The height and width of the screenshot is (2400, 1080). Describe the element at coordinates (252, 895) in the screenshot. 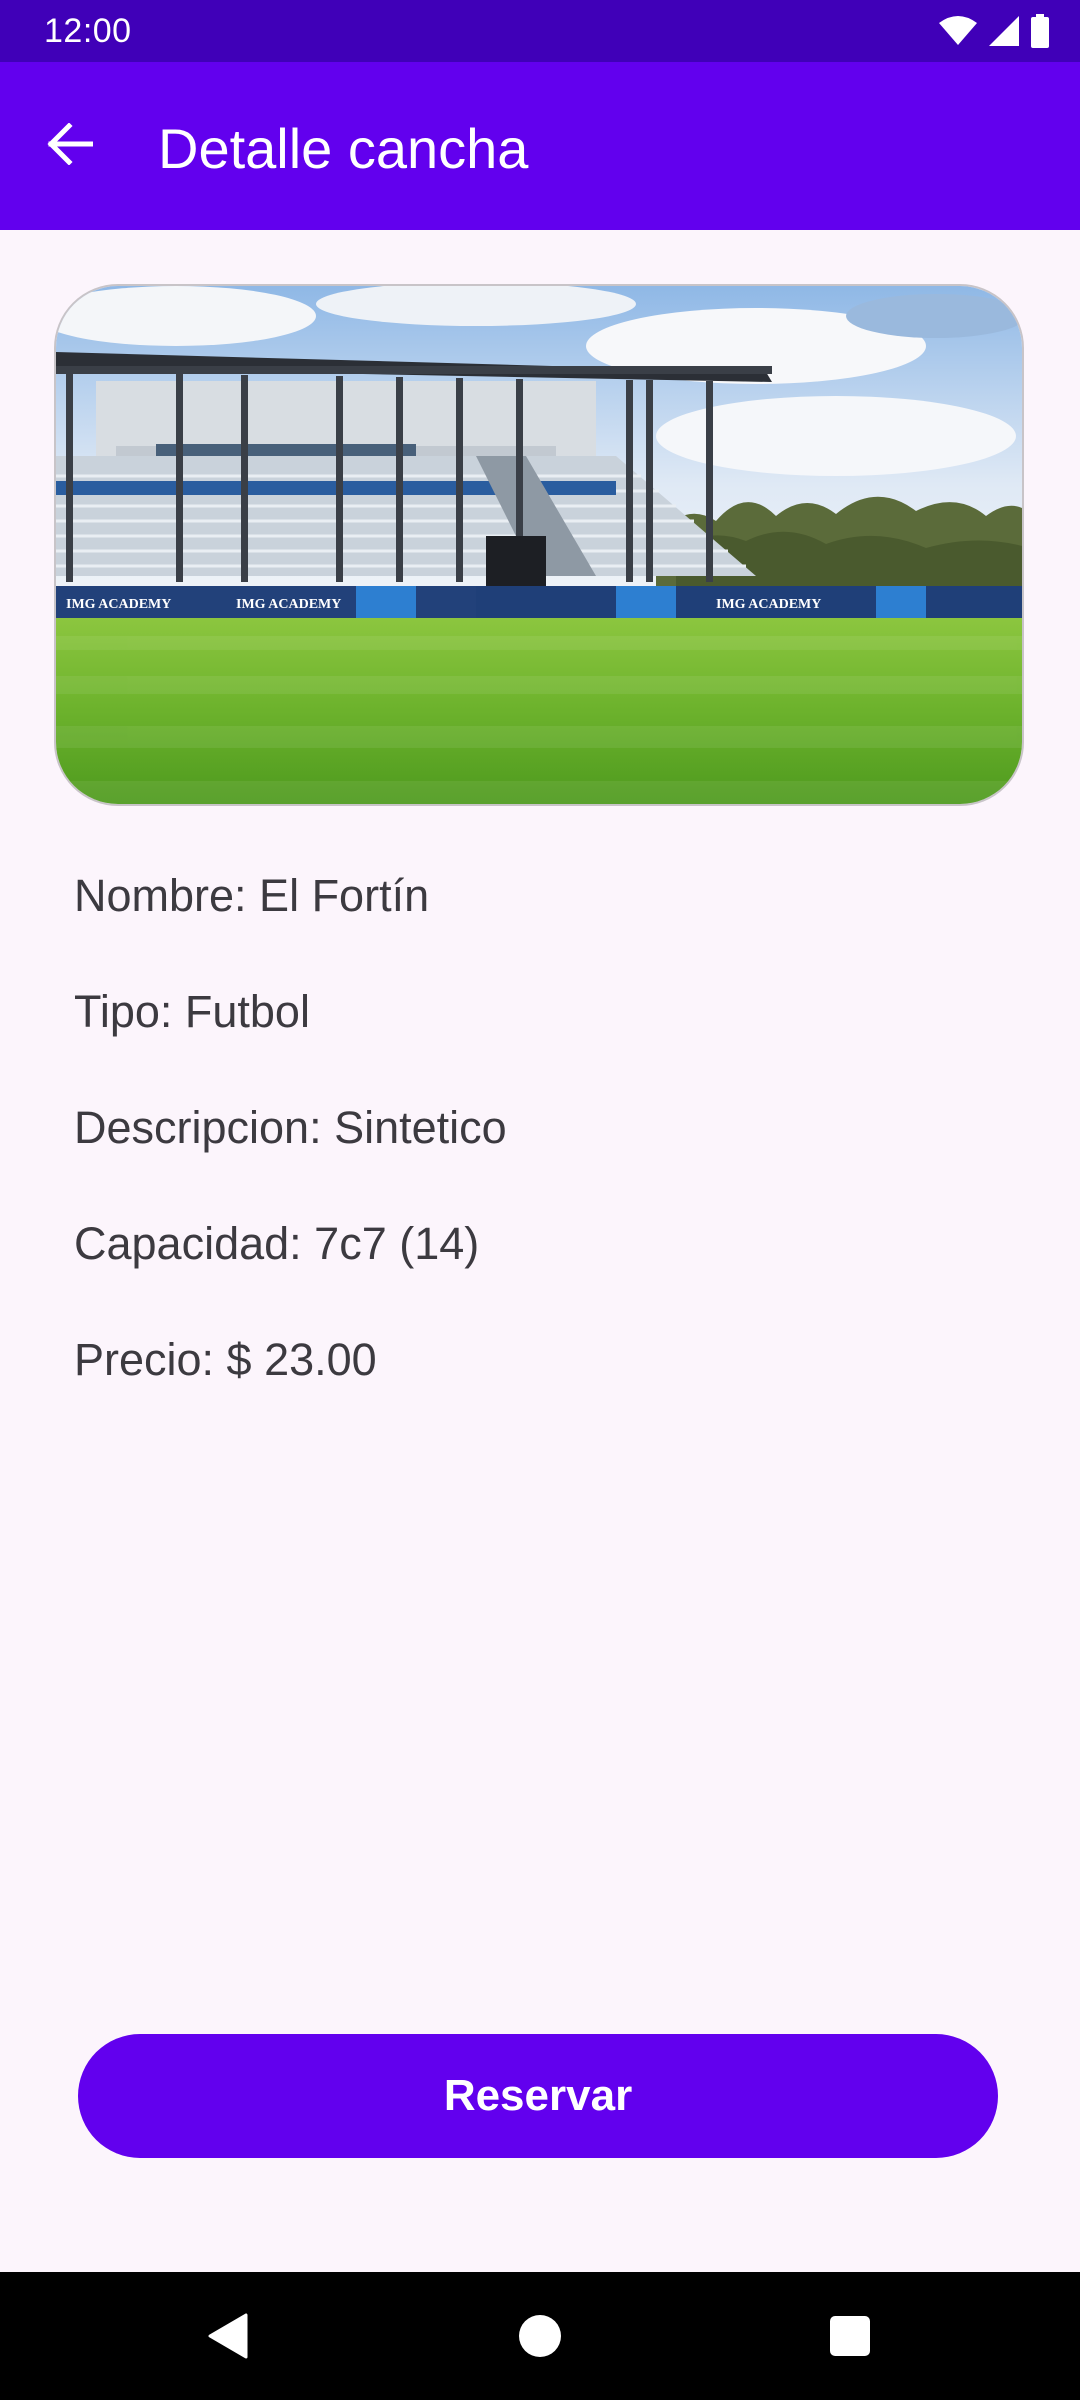

I see `field-name: Nombre: El Fortín` at that location.